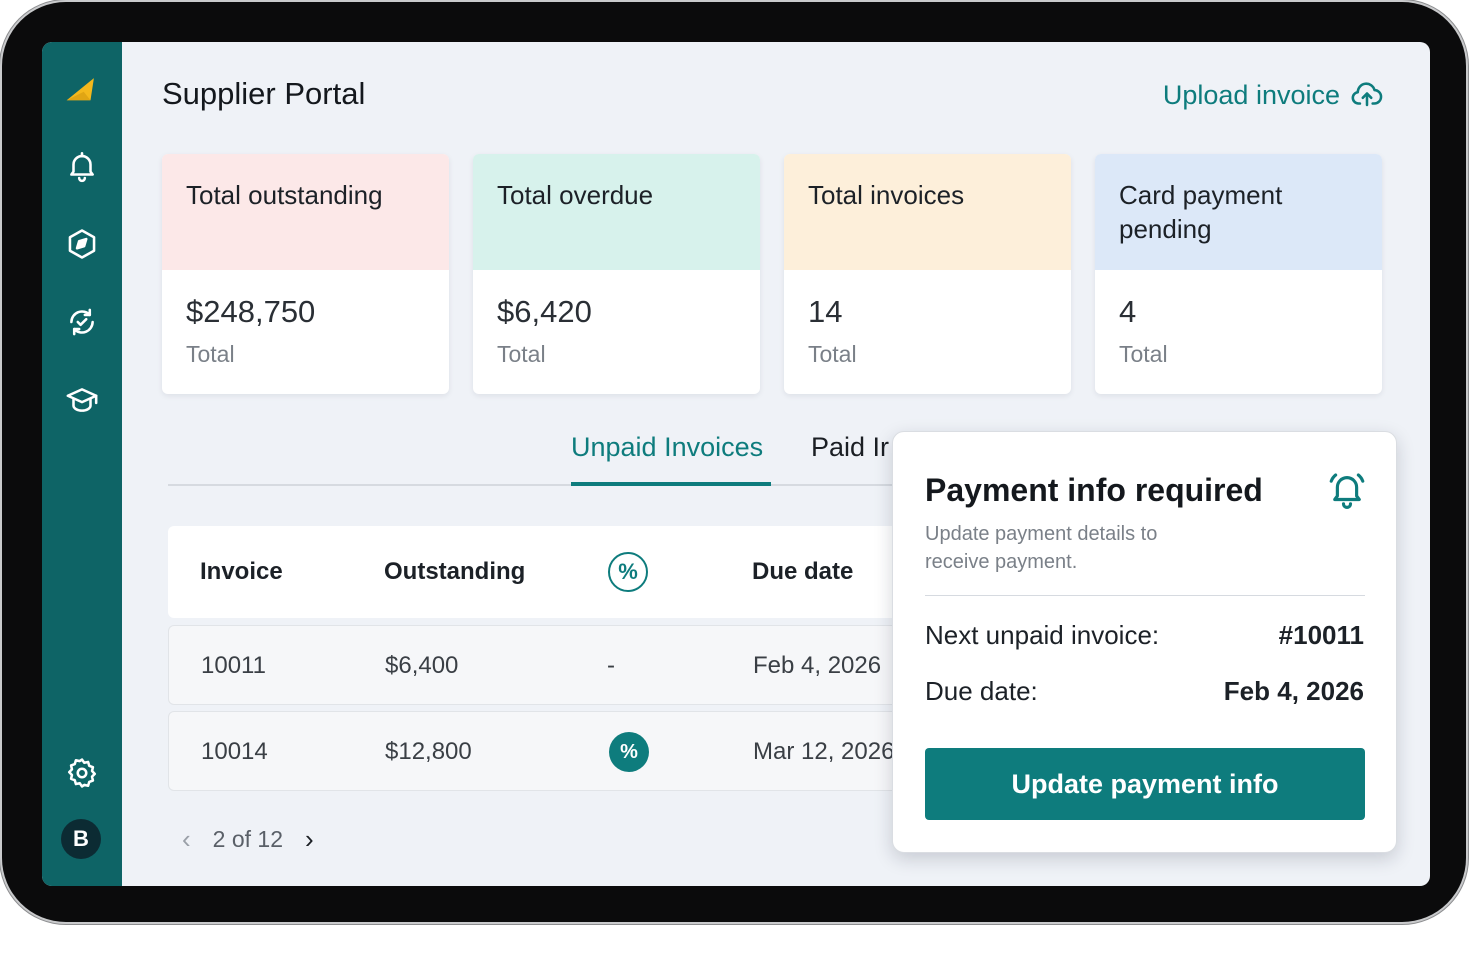  Describe the element at coordinates (802, 572) in the screenshot. I see `column-header-due-date: Due date` at that location.